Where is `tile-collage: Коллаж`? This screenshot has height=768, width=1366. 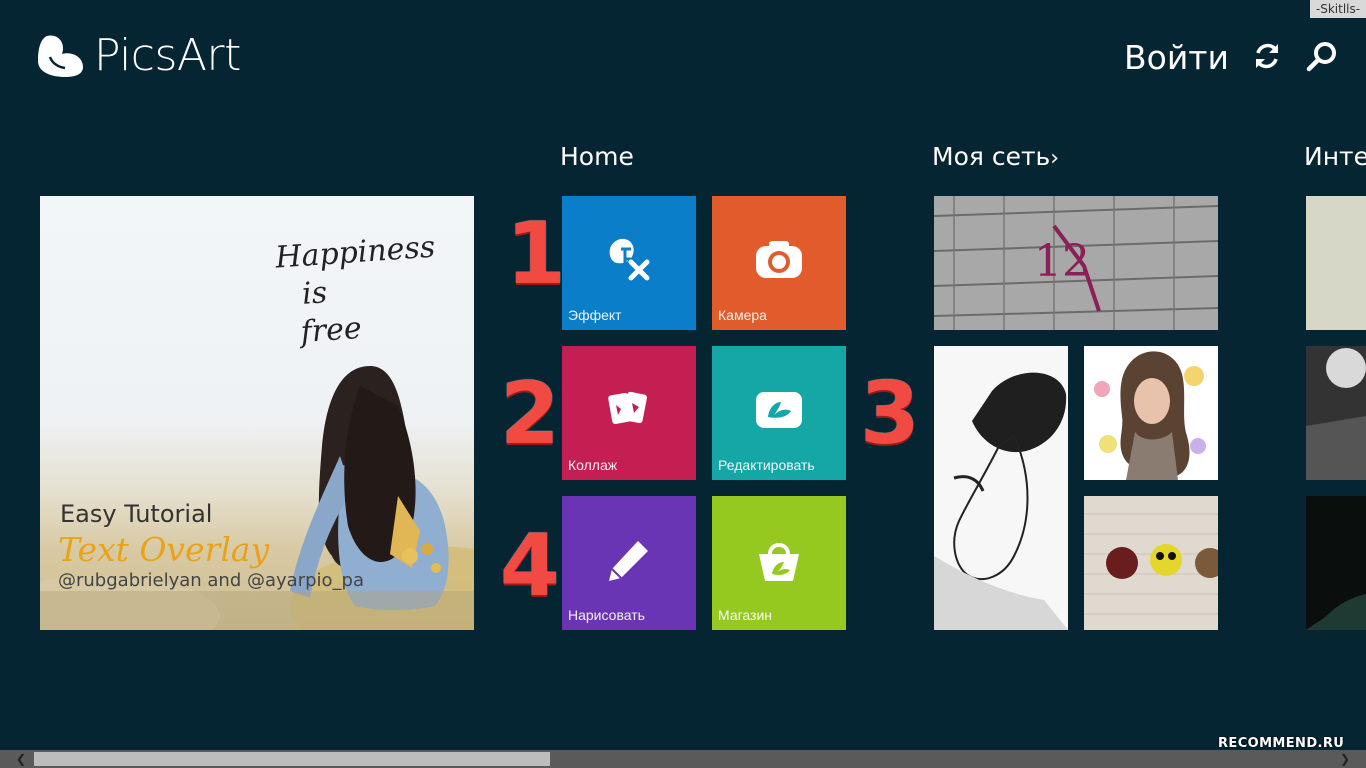 tile-collage: Коллаж is located at coordinates (629, 413).